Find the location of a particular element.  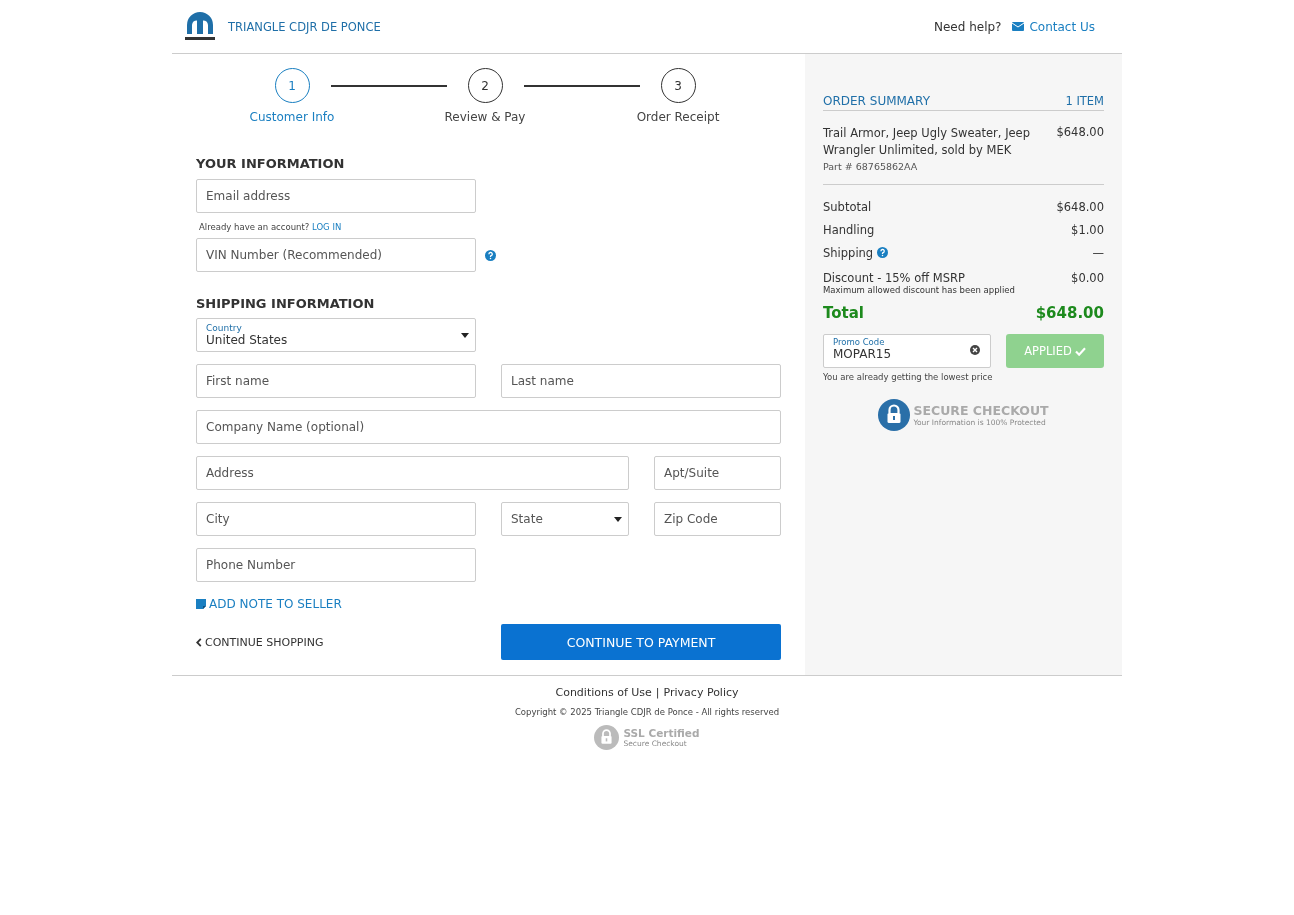

summary-label: Shipping is located at coordinates (848, 252).